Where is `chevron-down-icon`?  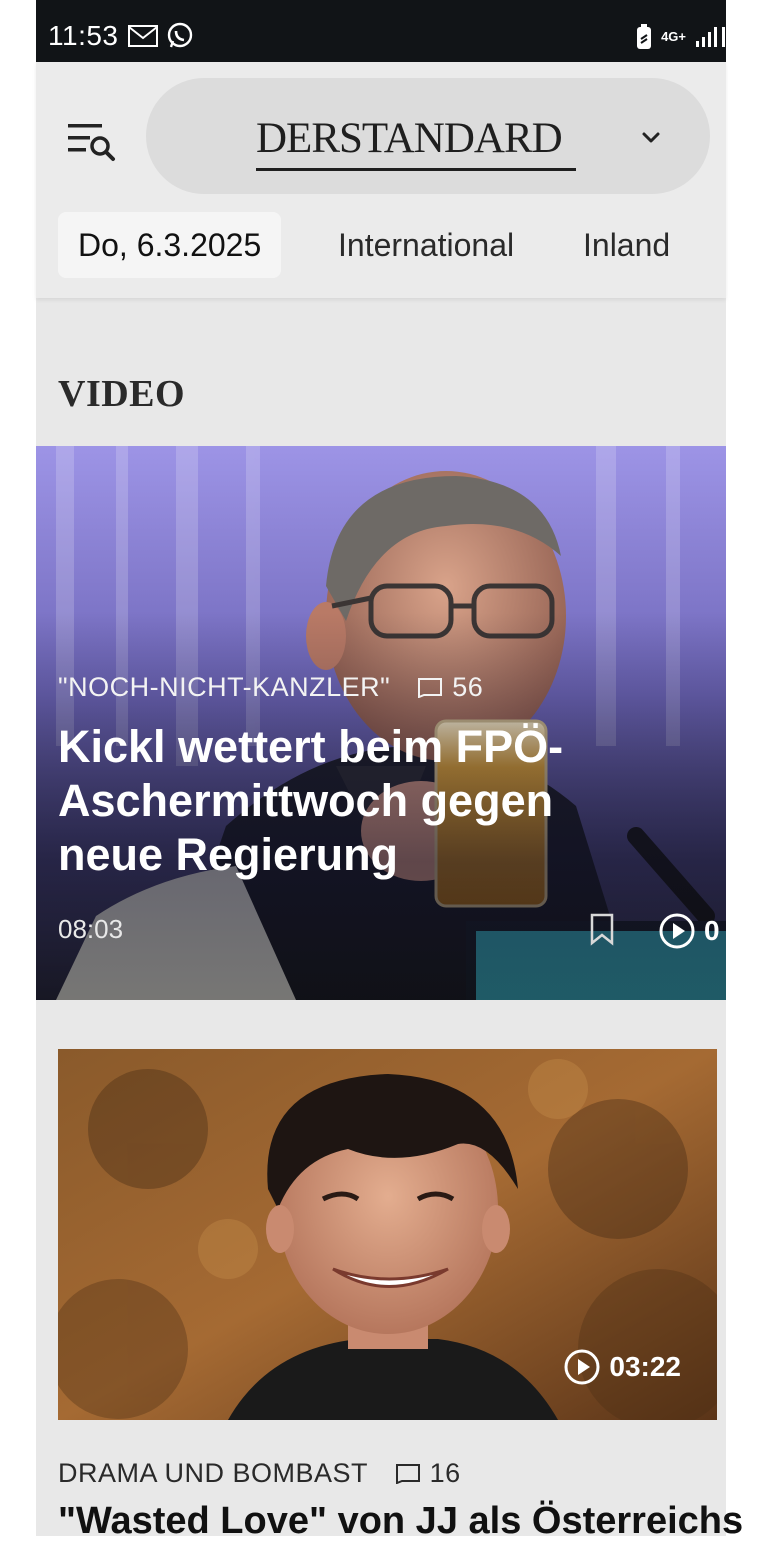 chevron-down-icon is located at coordinates (651, 137).